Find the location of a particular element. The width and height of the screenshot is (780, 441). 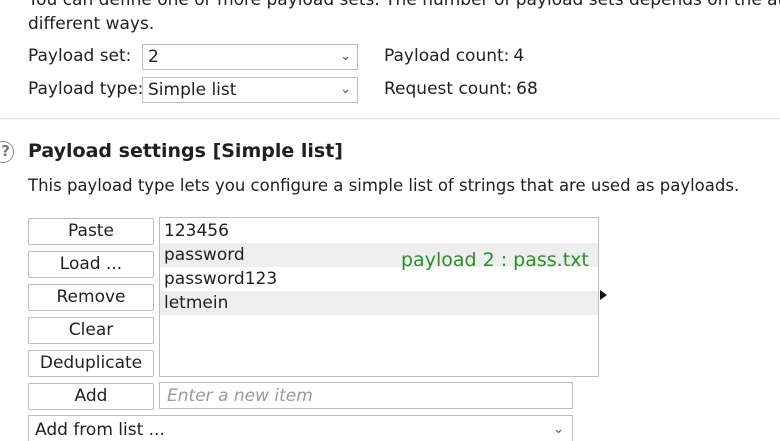

payload-set-value: 2 is located at coordinates (153, 57).